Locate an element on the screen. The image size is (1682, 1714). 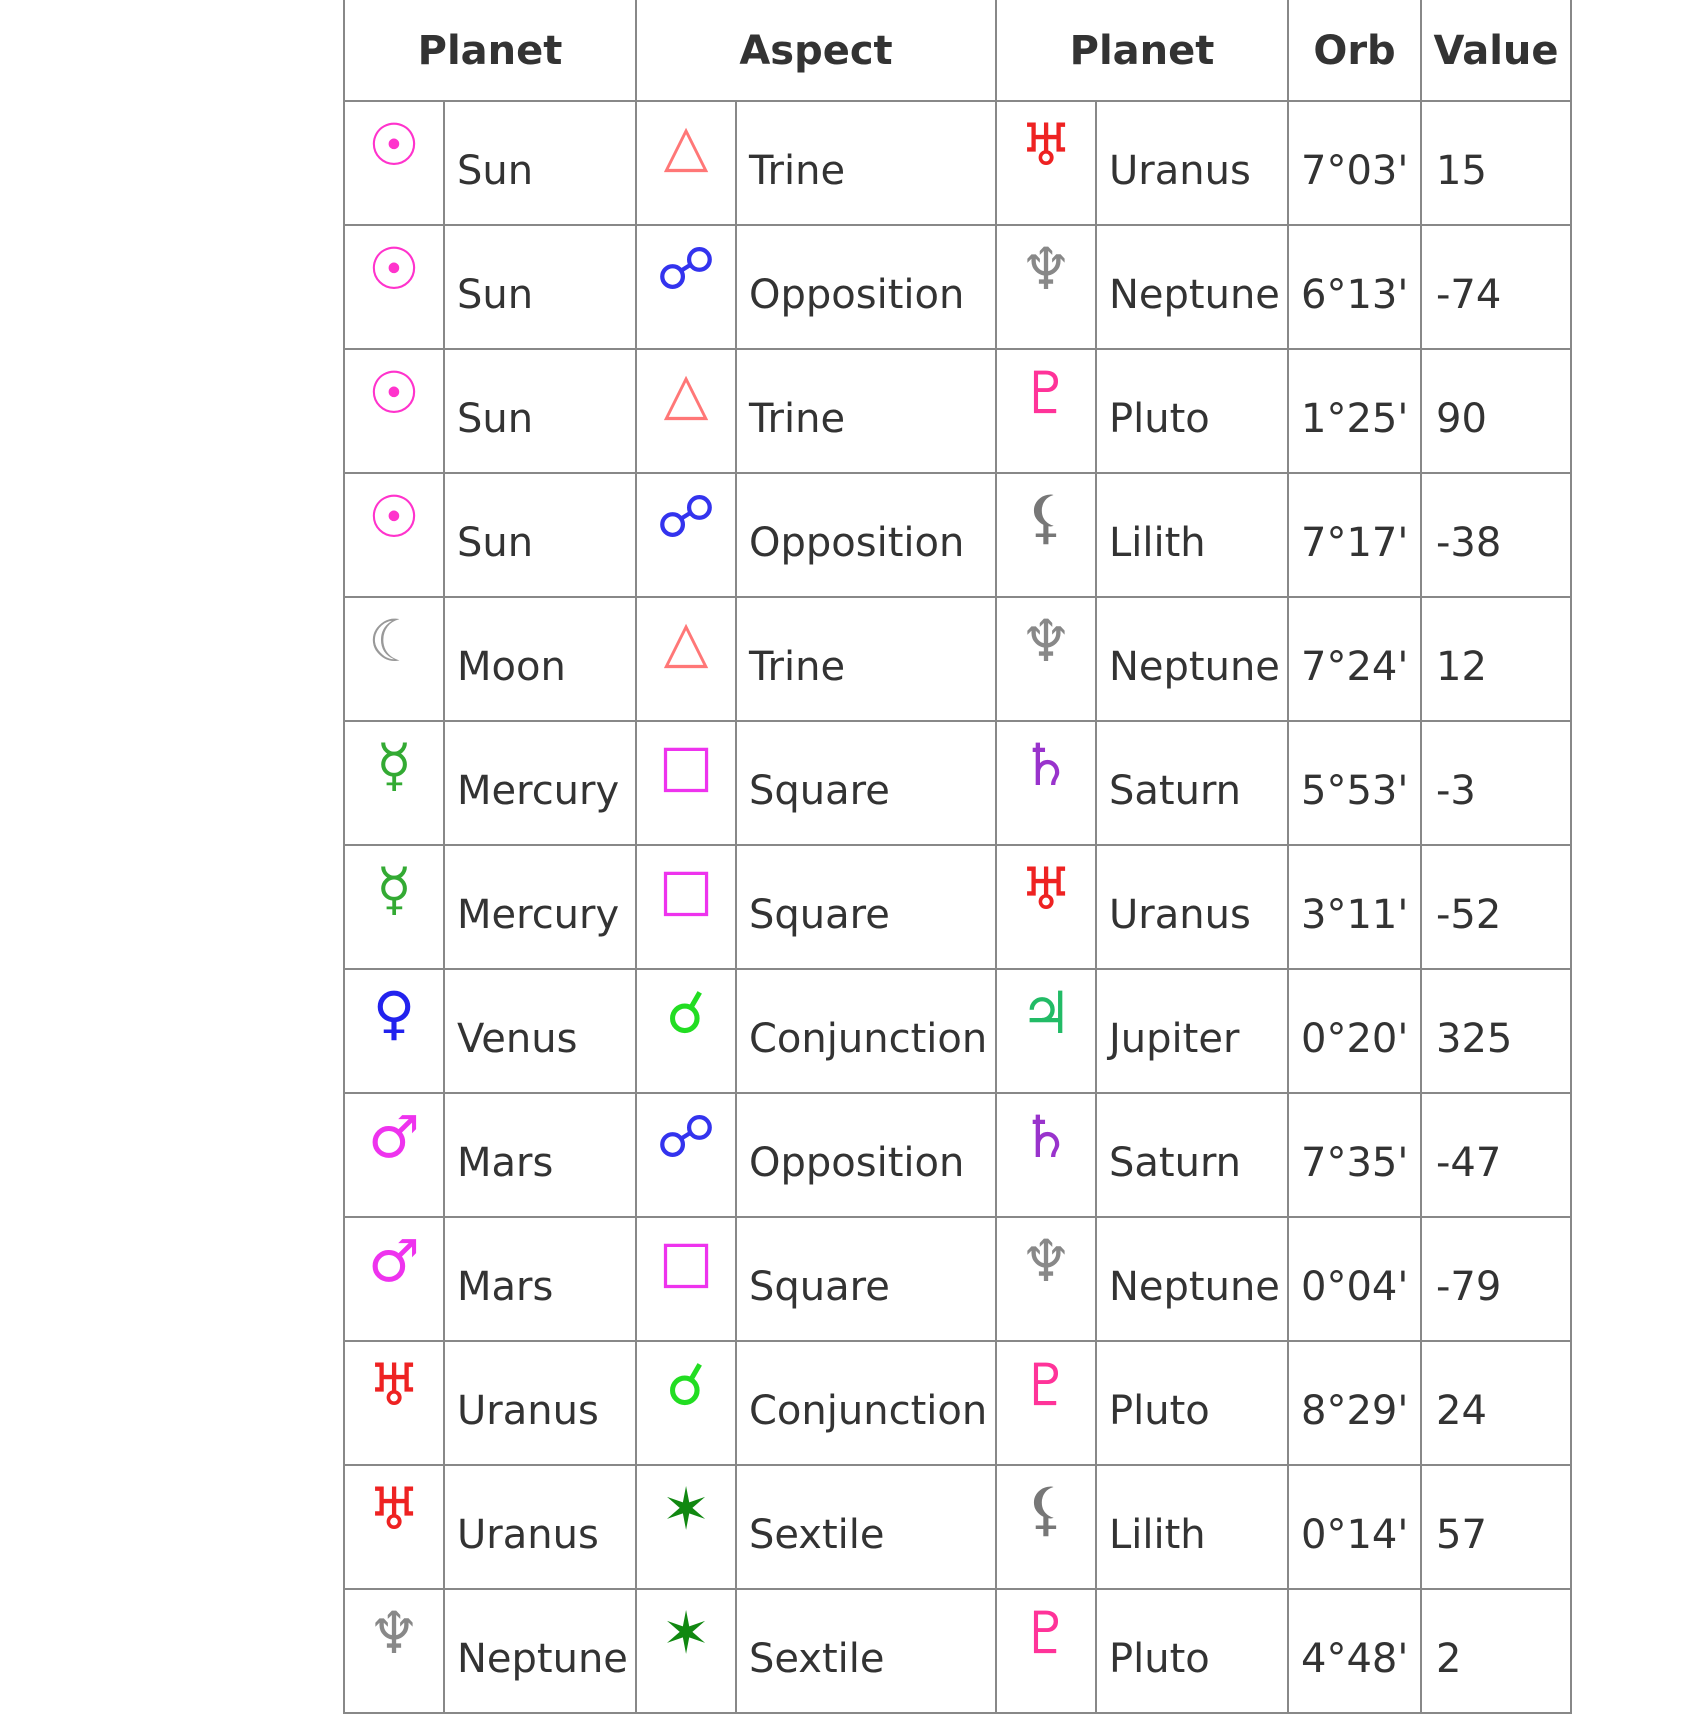
orb-value: 7°24' is located at coordinates (1354, 659).